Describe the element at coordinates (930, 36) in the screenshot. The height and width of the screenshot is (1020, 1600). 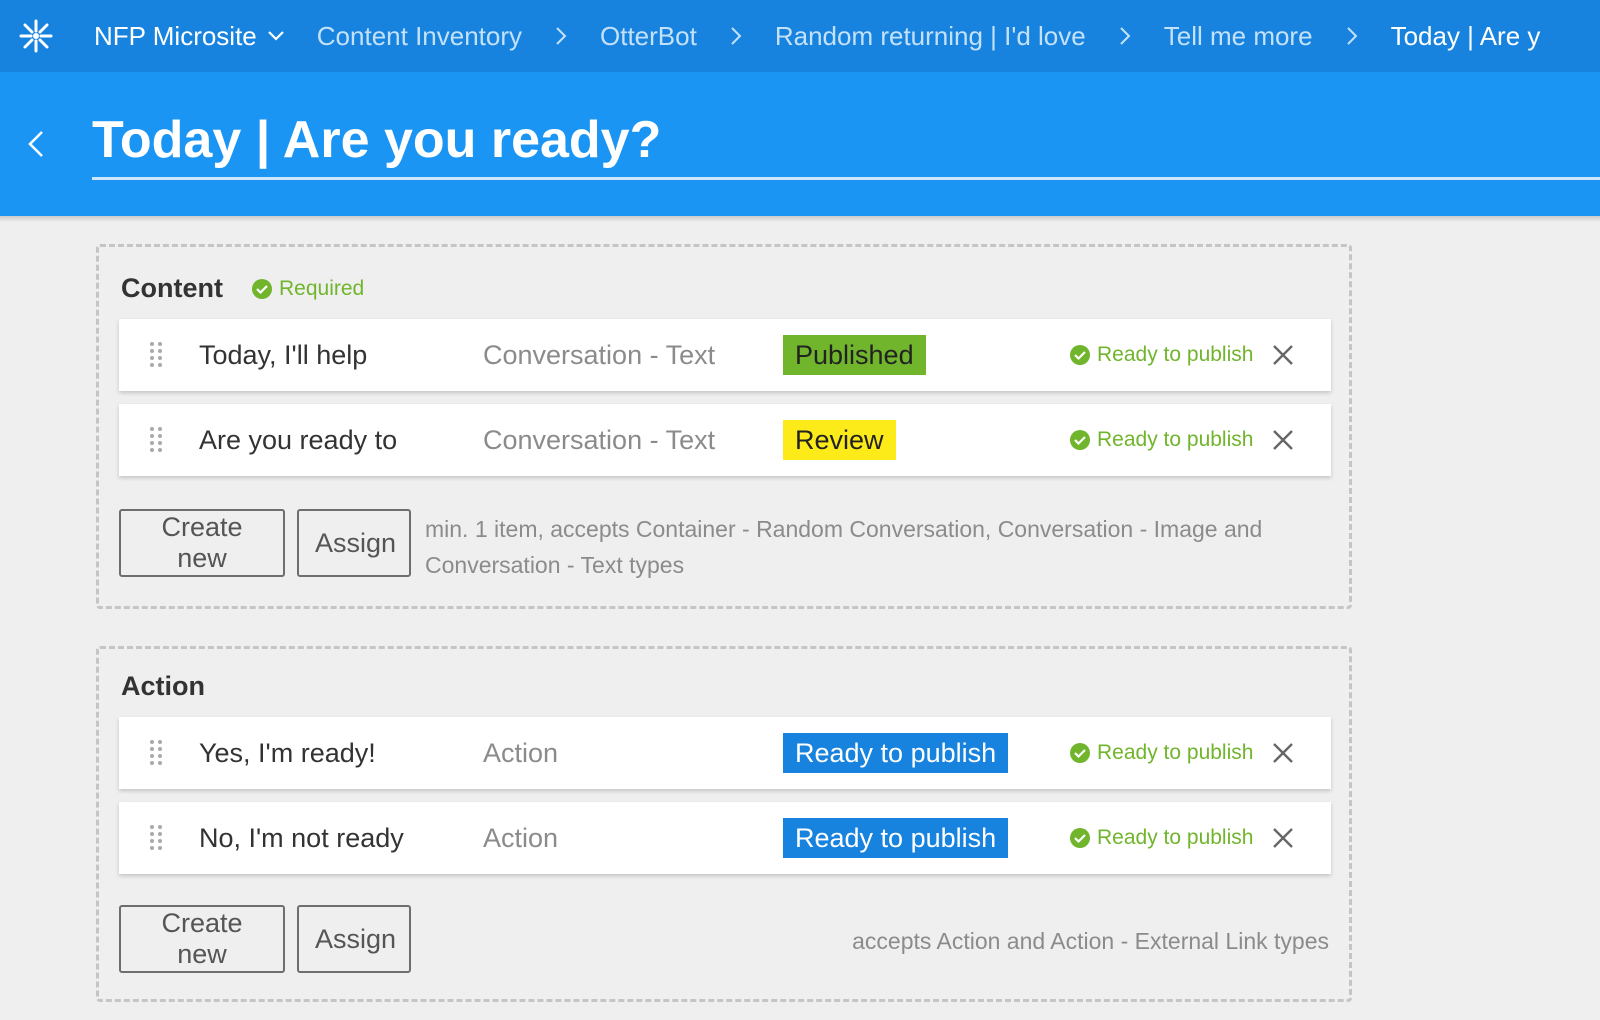
I see `breadcrumb-random-returning: Random returning | I'd love` at that location.